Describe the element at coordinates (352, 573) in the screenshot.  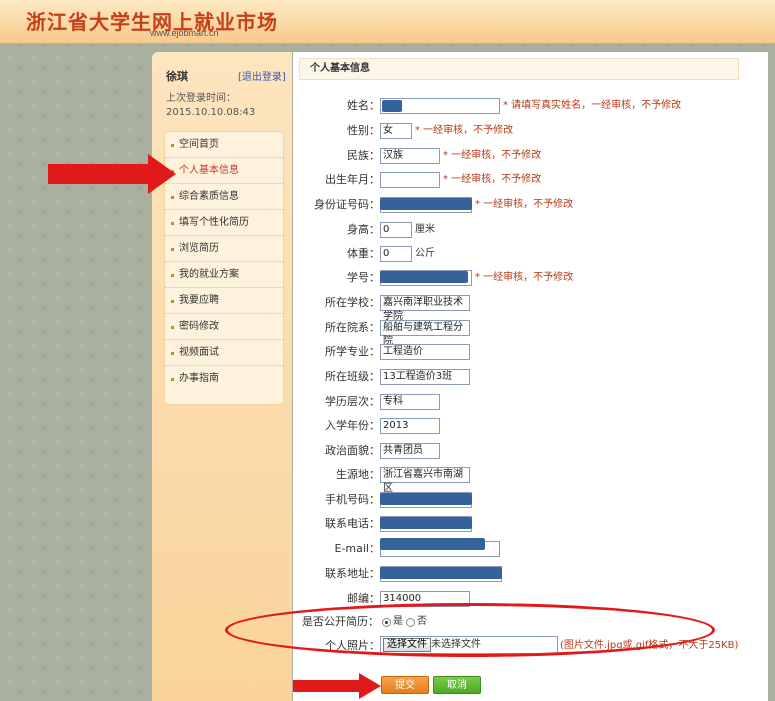
I see `address-label: 联系地址：` at that location.